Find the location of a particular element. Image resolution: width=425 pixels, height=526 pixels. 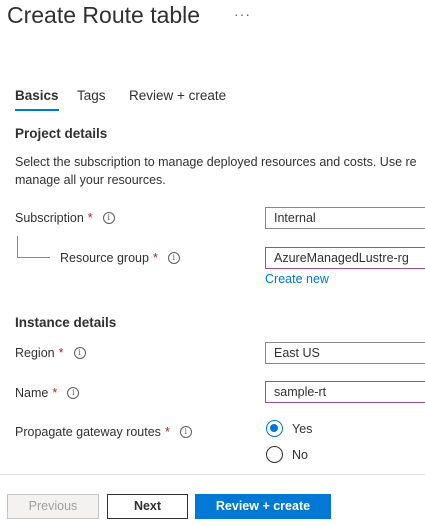

tree-connector-horizontal is located at coordinates (33, 257).